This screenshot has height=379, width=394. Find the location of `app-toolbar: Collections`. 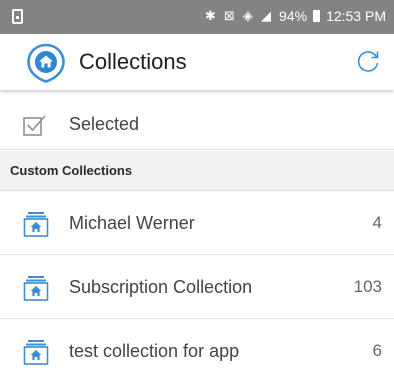

app-toolbar: Collections is located at coordinates (197, 62).